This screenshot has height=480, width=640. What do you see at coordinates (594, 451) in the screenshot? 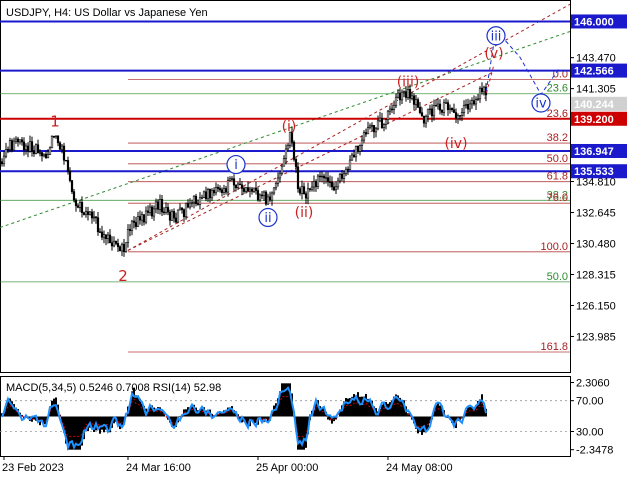
I see `indicator-tick-label: -2.3478` at bounding box center [594, 451].